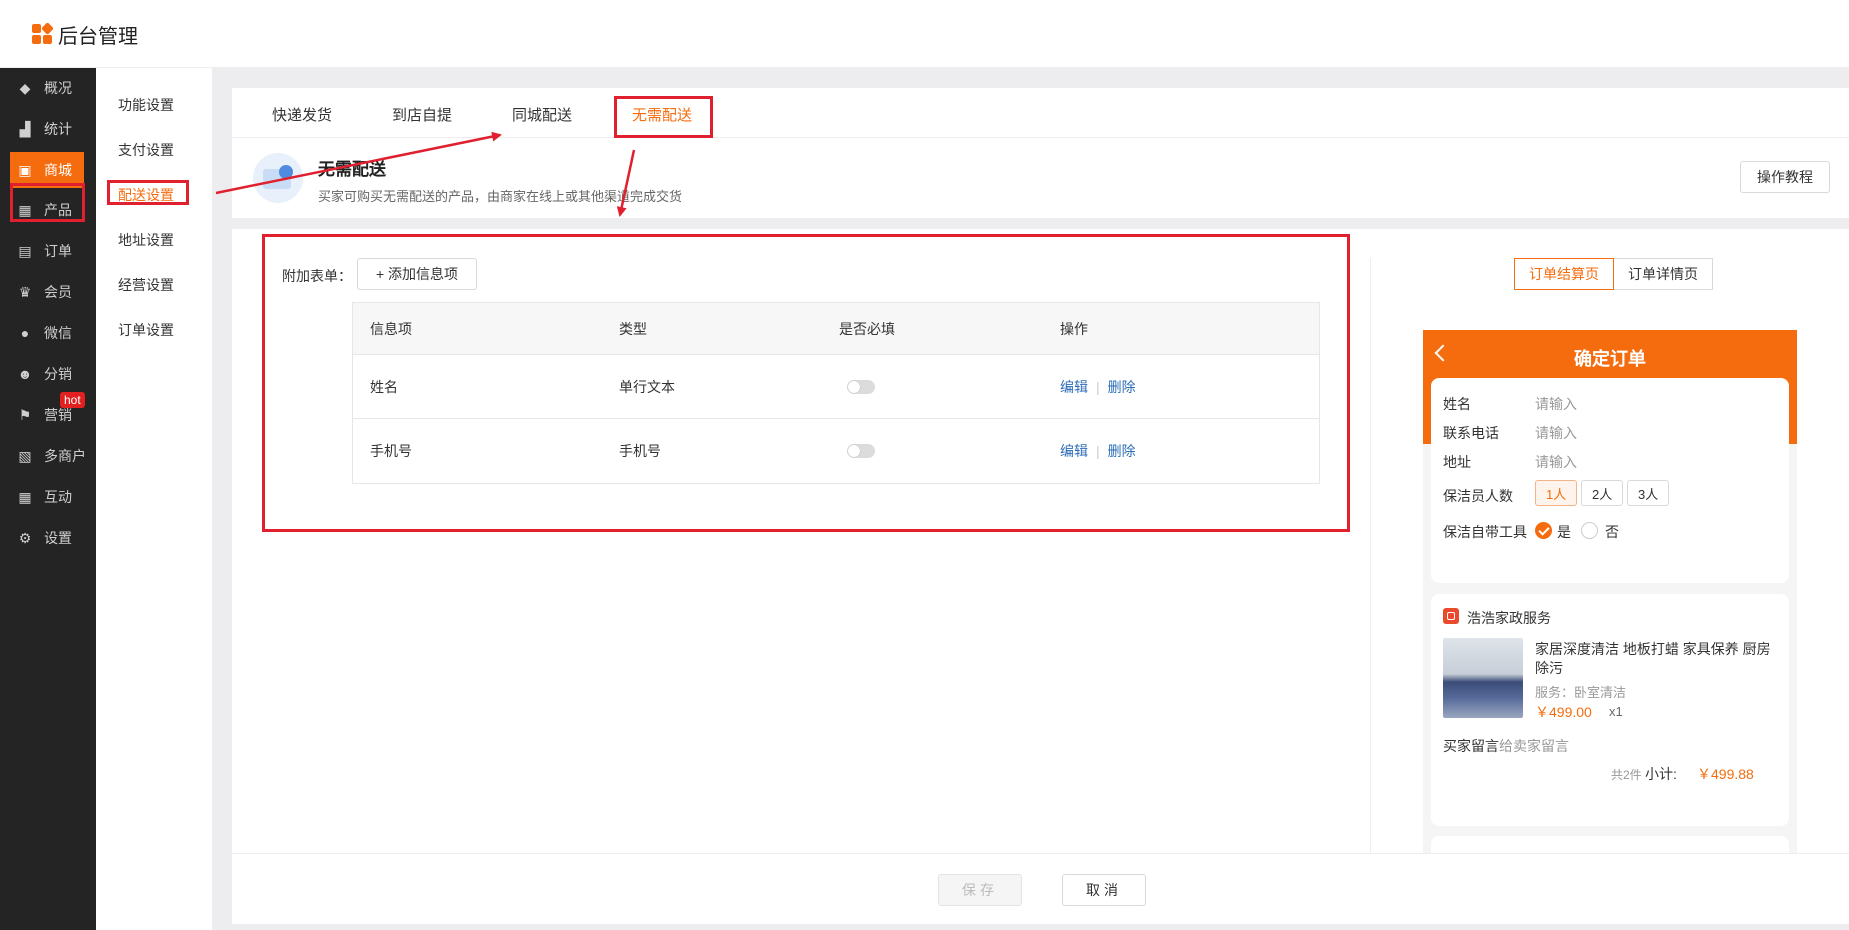 This screenshot has height=930, width=1849. What do you see at coordinates (72, 400) in the screenshot?
I see `hot-badge: hot` at bounding box center [72, 400].